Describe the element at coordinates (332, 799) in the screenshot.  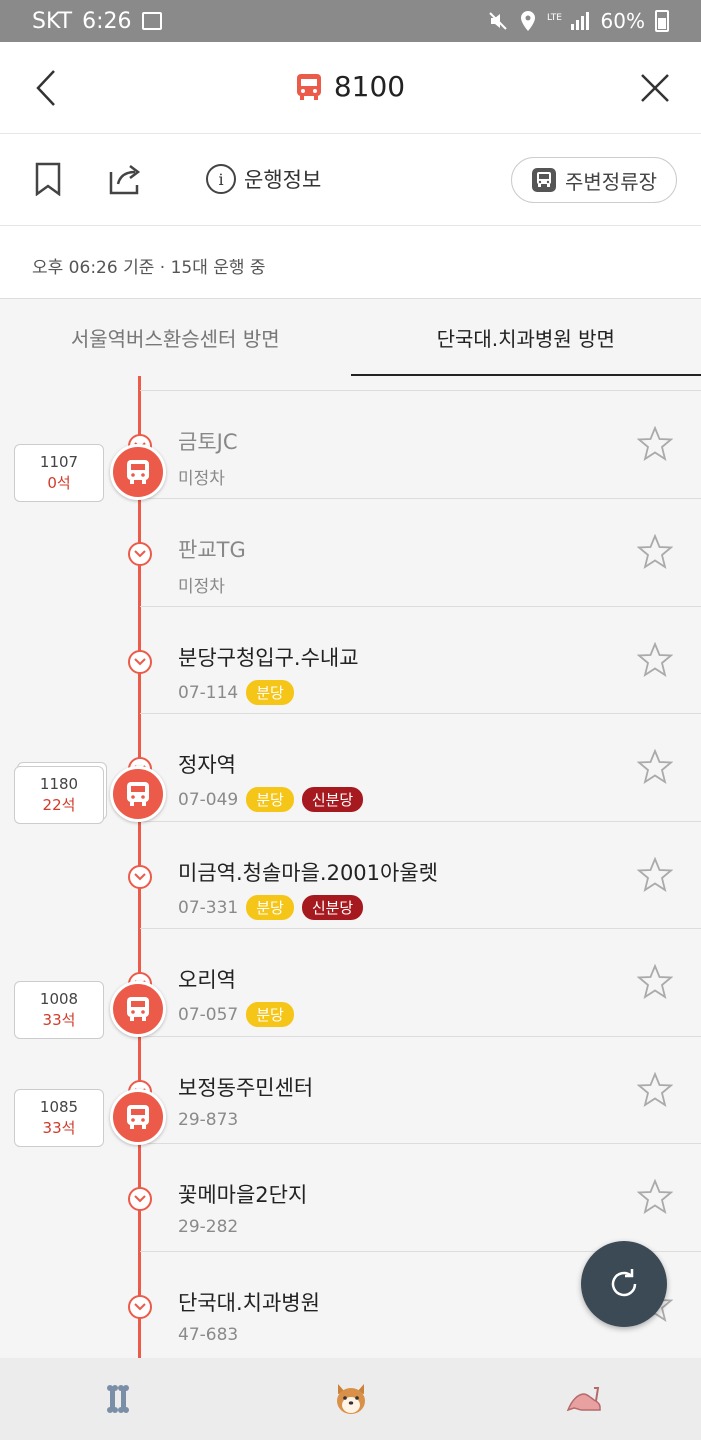
I see `line-badge-shinbundang: 신분당` at that location.